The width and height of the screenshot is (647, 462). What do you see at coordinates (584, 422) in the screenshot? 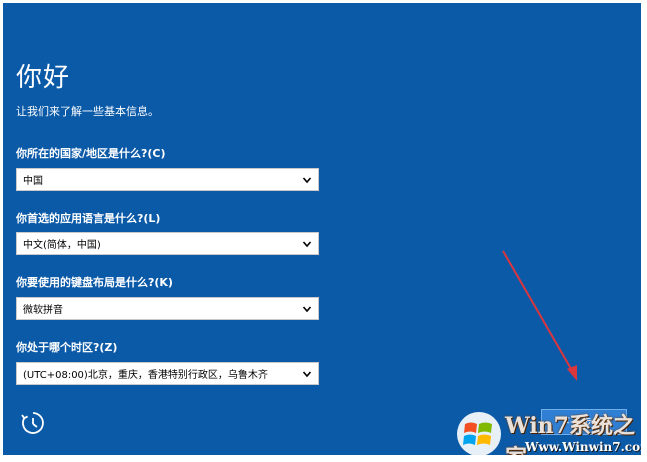
I see `next-button: 下一步(N)` at bounding box center [584, 422].